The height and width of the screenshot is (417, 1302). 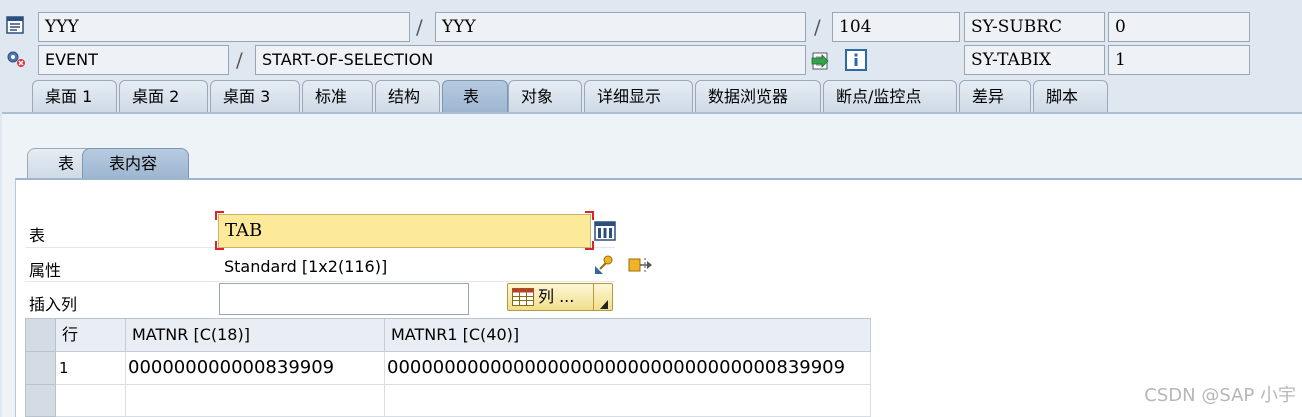 What do you see at coordinates (135, 163) in the screenshot?
I see `subtab-table-content: 表内容` at bounding box center [135, 163].